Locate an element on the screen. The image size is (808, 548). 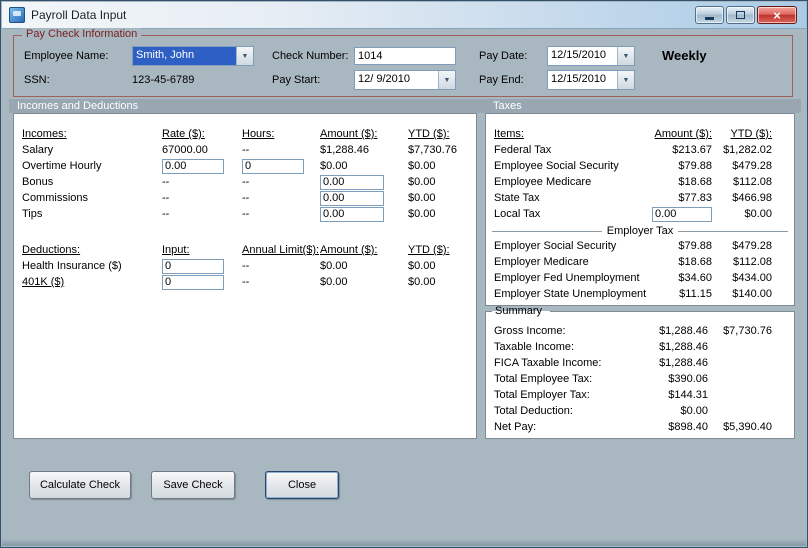
pay-frequency-label: Weekly is located at coordinates (684, 55).